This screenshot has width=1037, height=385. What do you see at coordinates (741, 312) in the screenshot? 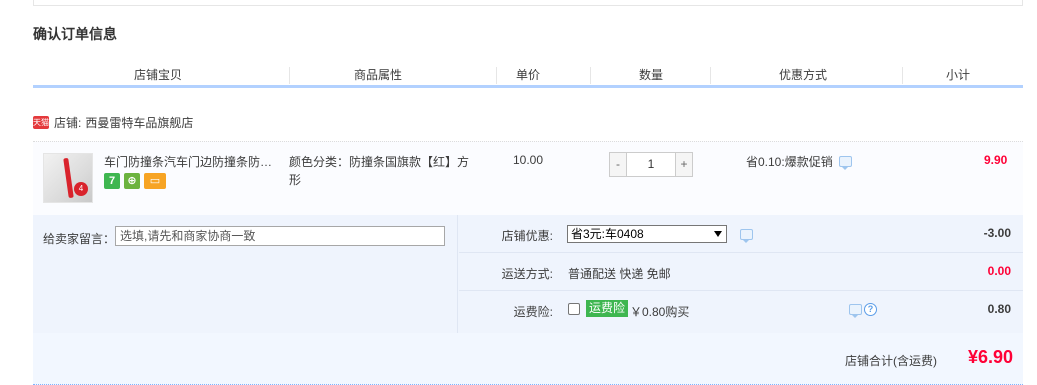
I see `insurance-row: 运费险: 运费险 ￥0.80购买 ? 0.80` at bounding box center [741, 312].